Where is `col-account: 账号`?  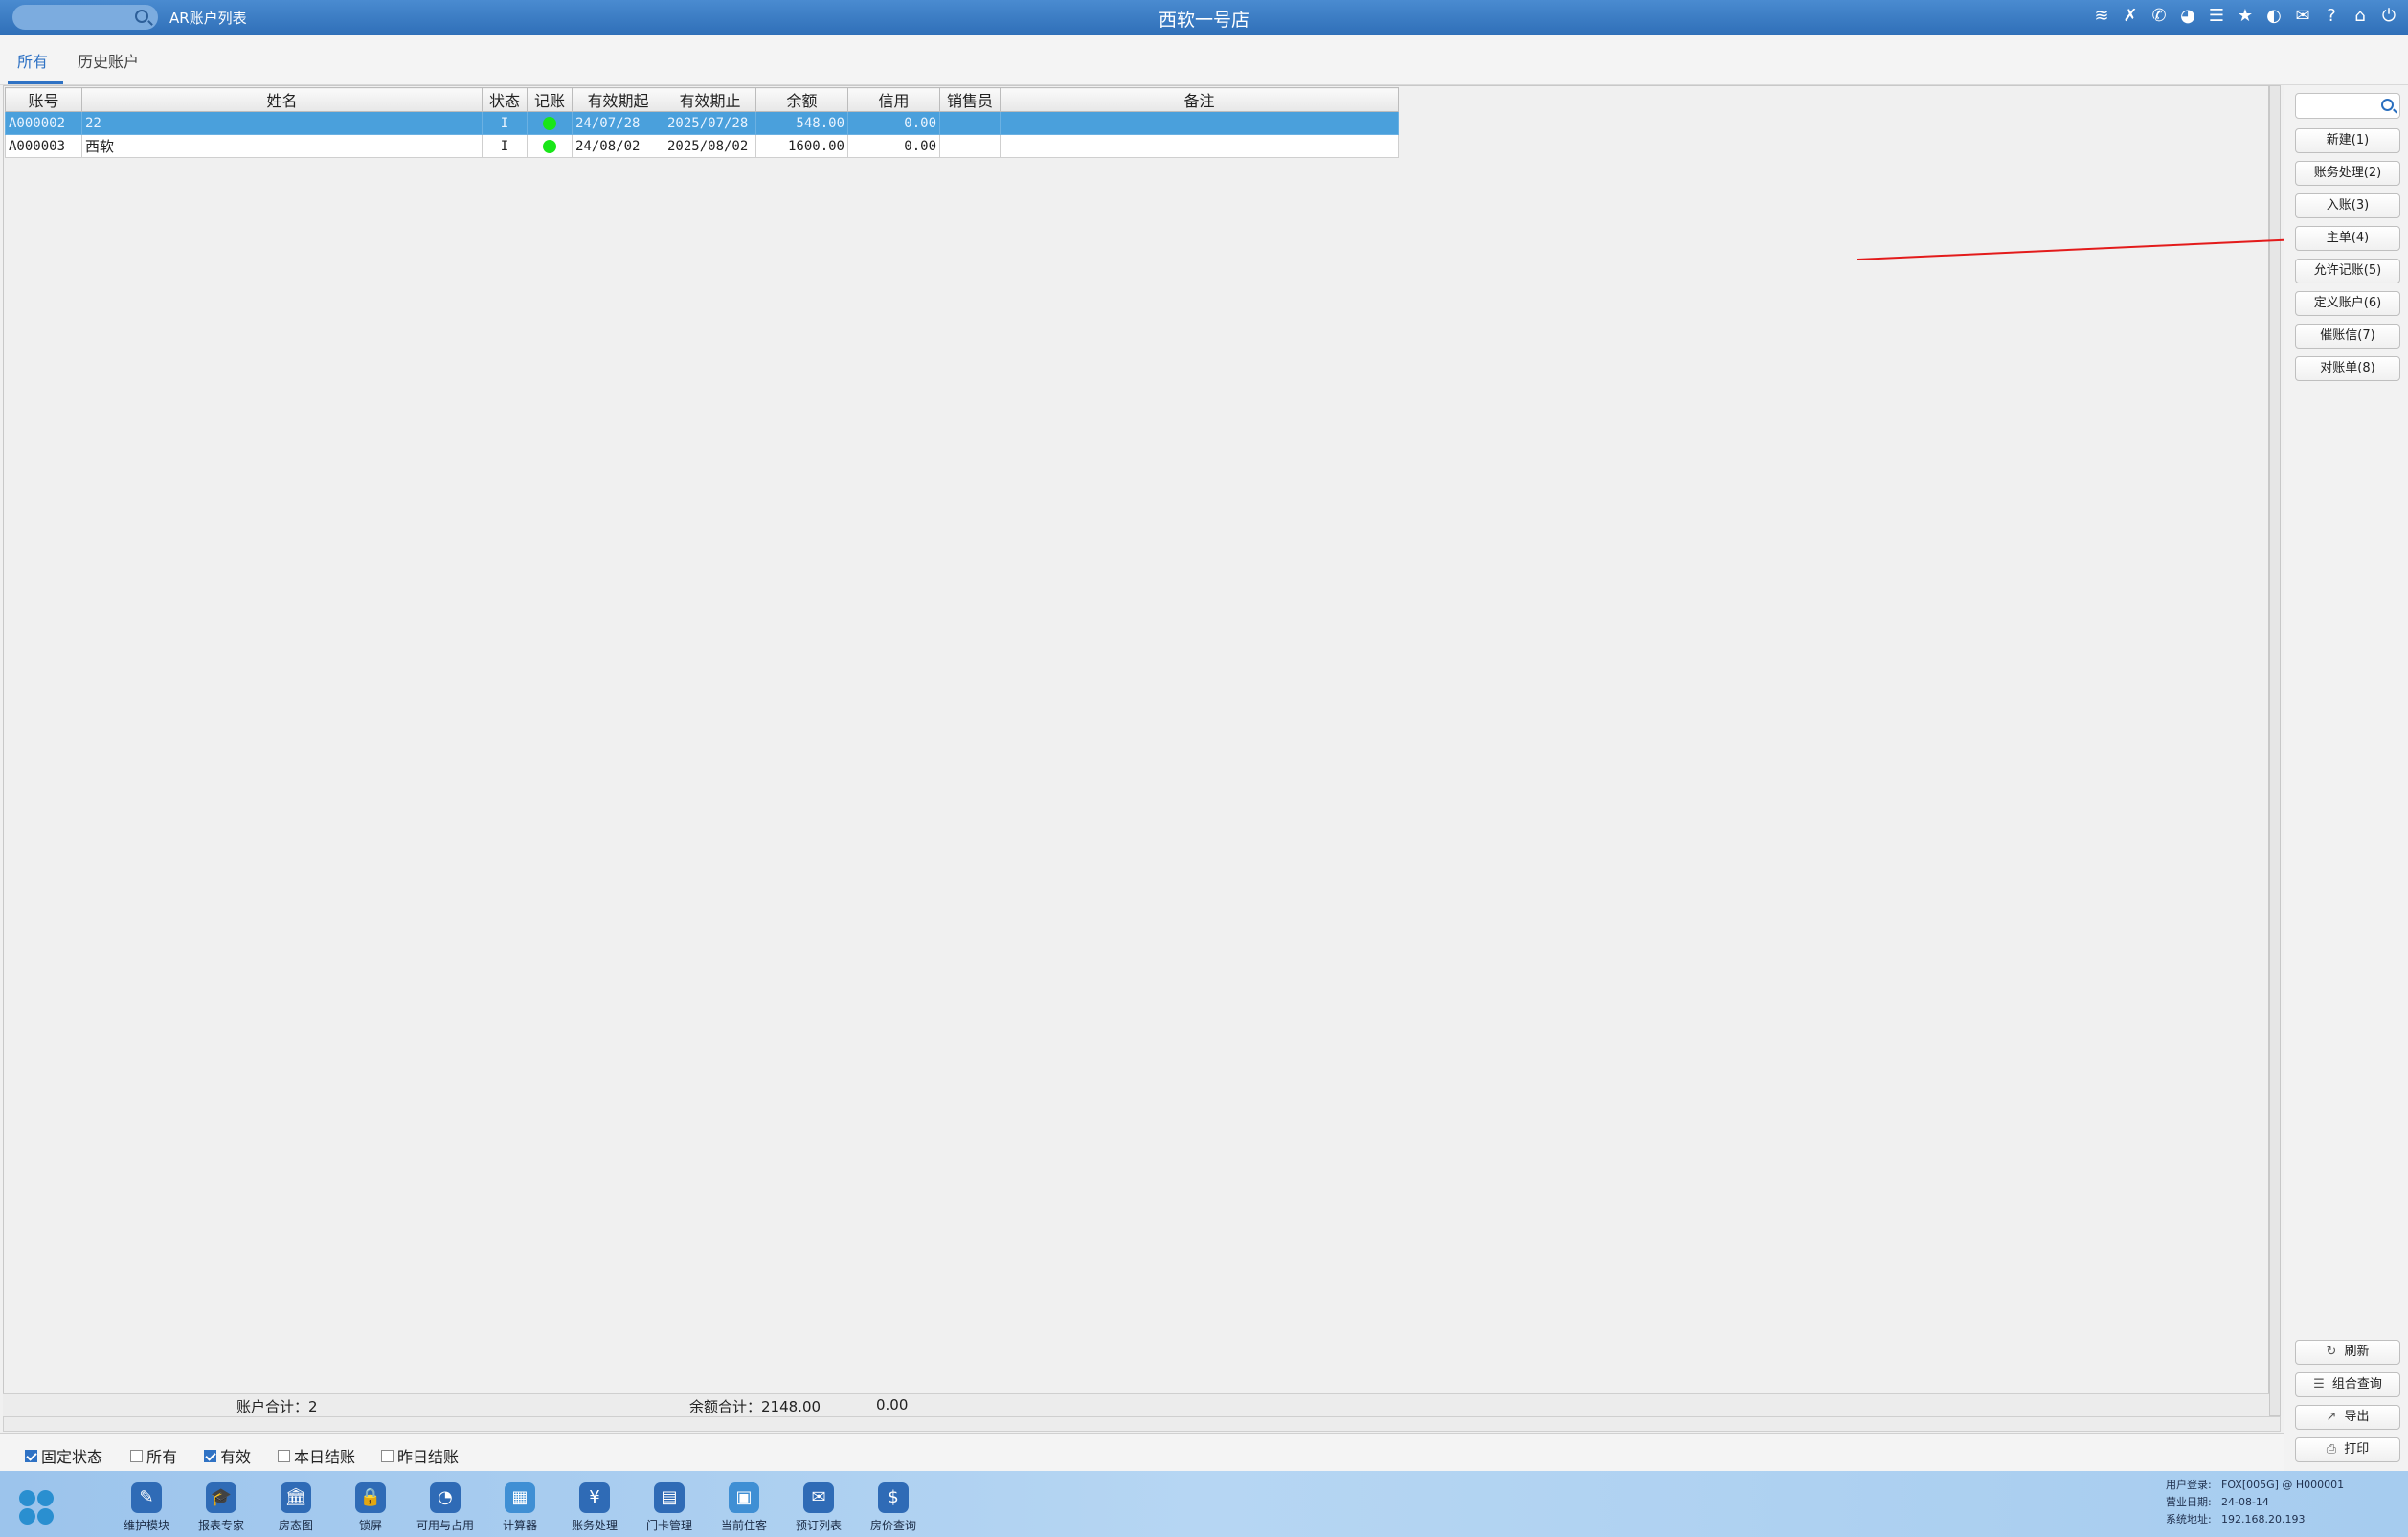
col-account: 账号 is located at coordinates (44, 99).